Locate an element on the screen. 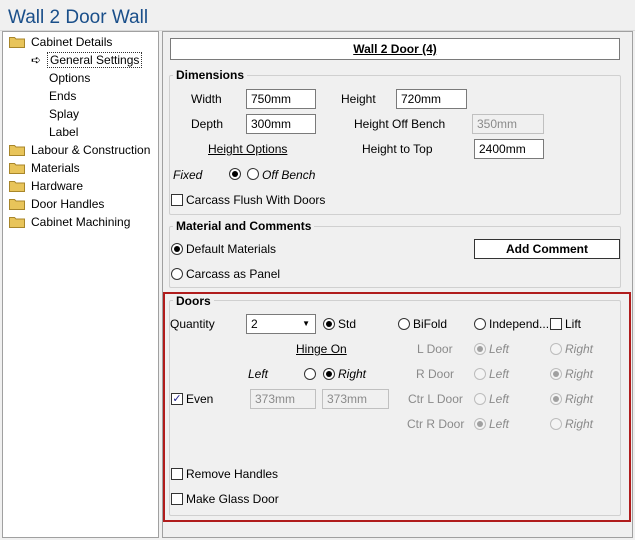 This screenshot has height=540, width=635. ctr-l-door-left-radio is located at coordinates (480, 399).